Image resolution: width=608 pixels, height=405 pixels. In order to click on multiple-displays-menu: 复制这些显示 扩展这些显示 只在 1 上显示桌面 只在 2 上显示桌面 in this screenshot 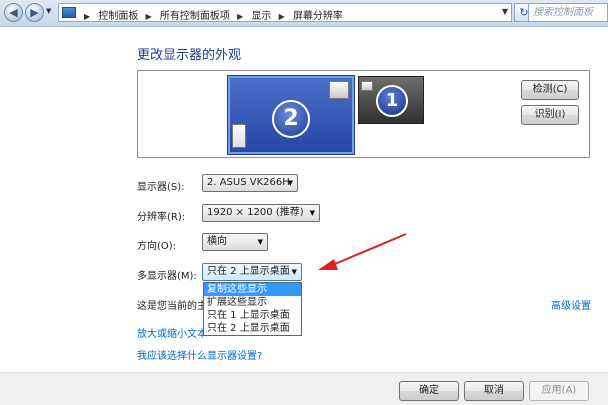, I will do `click(252, 309)`.